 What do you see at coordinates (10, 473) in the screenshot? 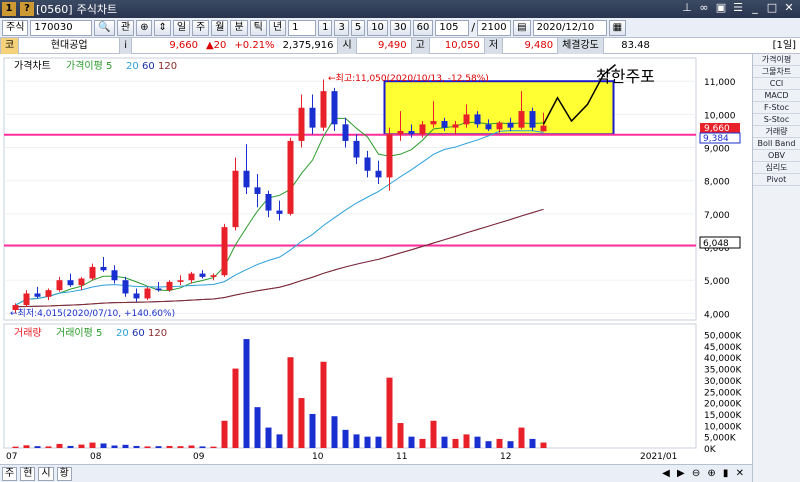
I see `bottom-tab-0: 주` at bounding box center [10, 473].